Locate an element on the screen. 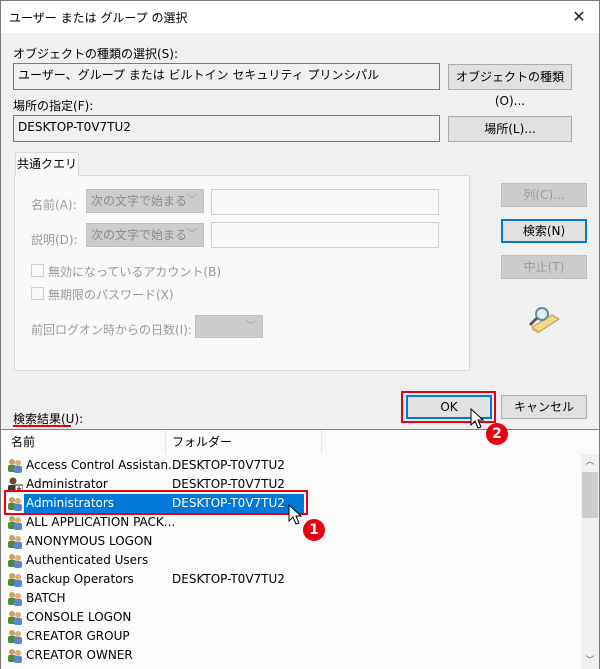 Image resolution: width=600 pixels, height=669 pixels. scroll-down-icon: ﹀ is located at coordinates (590, 661).